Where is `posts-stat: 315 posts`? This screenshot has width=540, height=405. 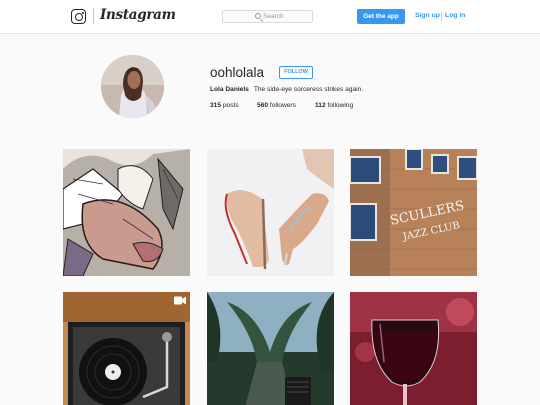
posts-stat: 315 posts is located at coordinates (224, 105).